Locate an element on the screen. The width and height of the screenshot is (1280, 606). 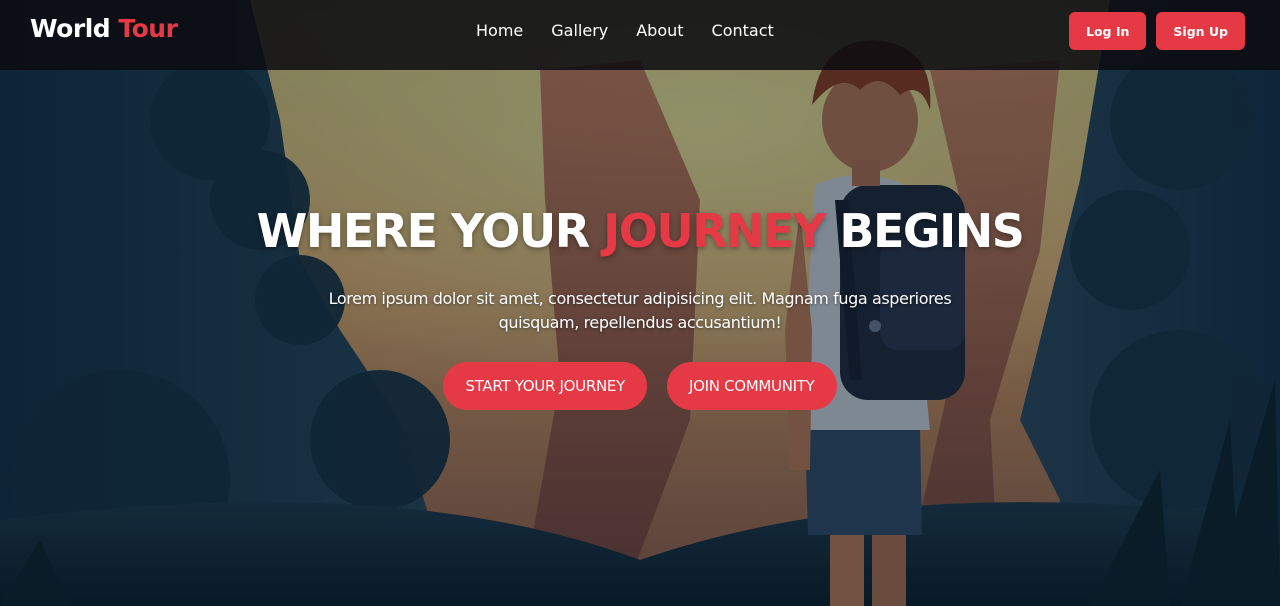
join-community-button: JOIN COMMUNITY is located at coordinates (751, 386).